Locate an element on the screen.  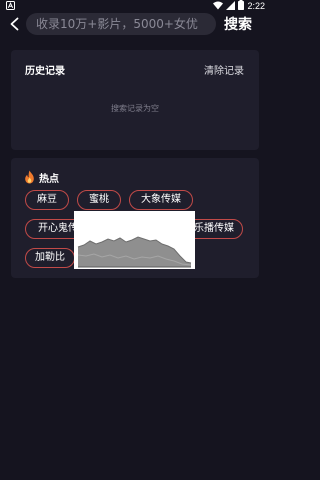
search-field is located at coordinates (121, 24).